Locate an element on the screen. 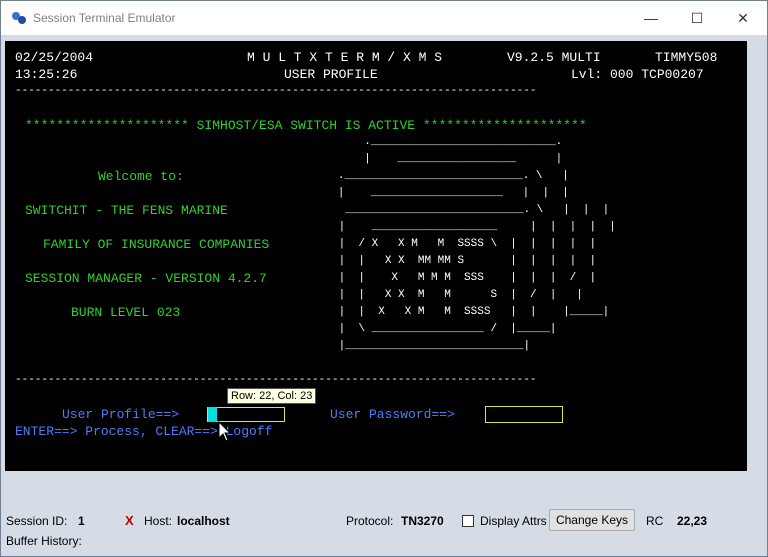  logo-line: | ____________________ | | | is located at coordinates (328, 193).